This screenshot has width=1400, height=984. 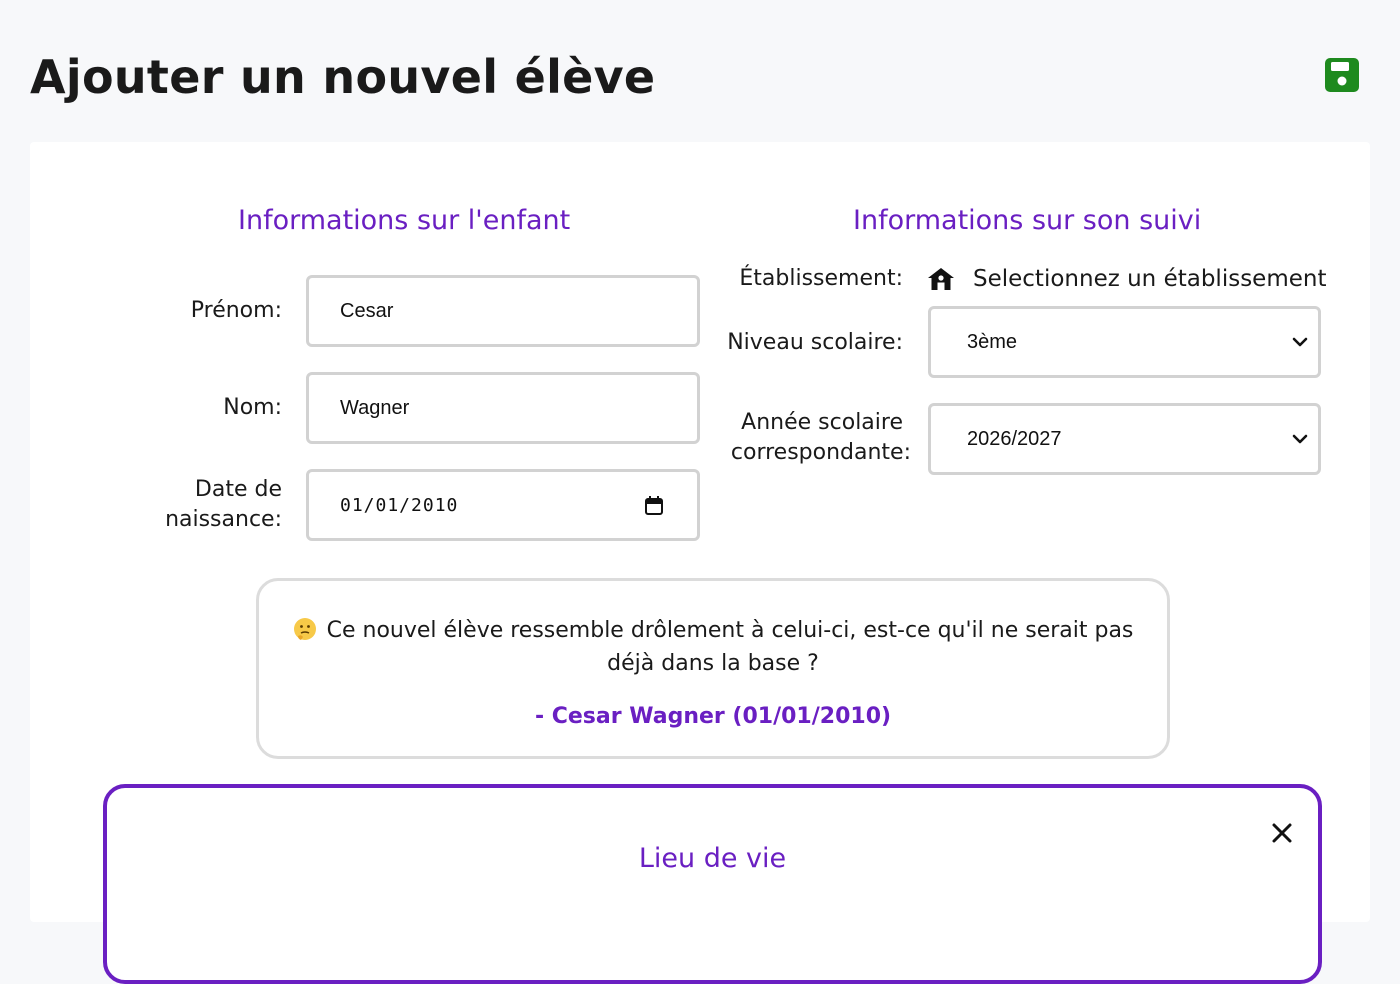 What do you see at coordinates (1282, 833) in the screenshot?
I see `close-icon` at bounding box center [1282, 833].